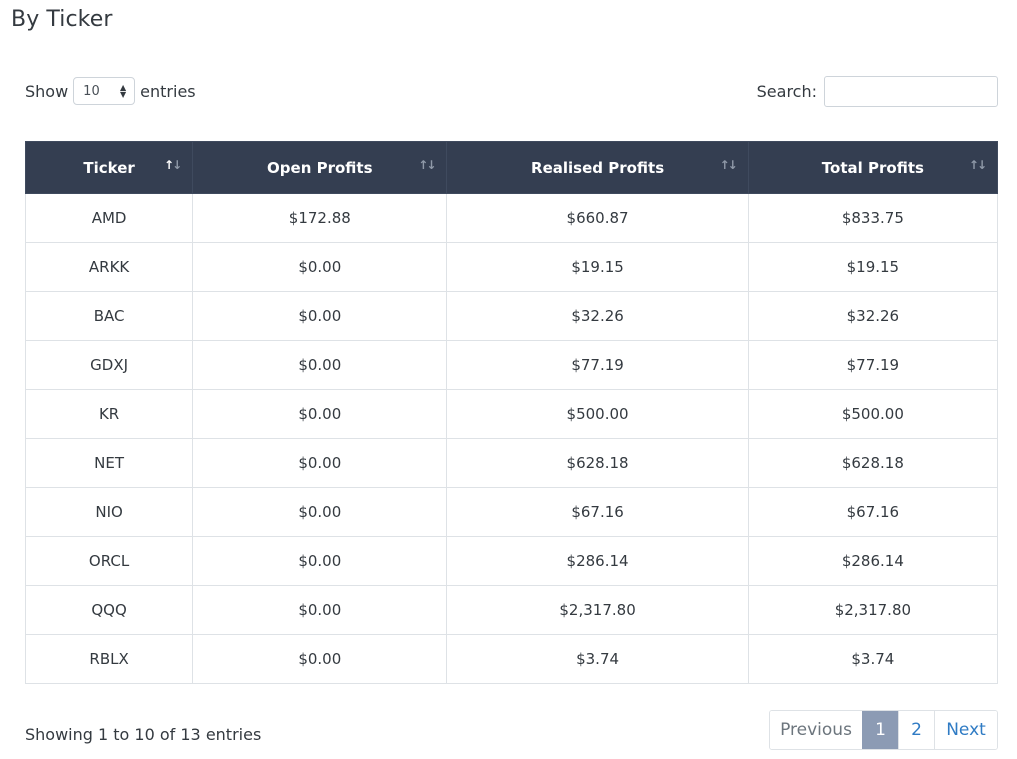 This screenshot has height=759, width=1017. What do you see at coordinates (873, 561) in the screenshot?
I see `total-profits-cell: $286.14` at bounding box center [873, 561].